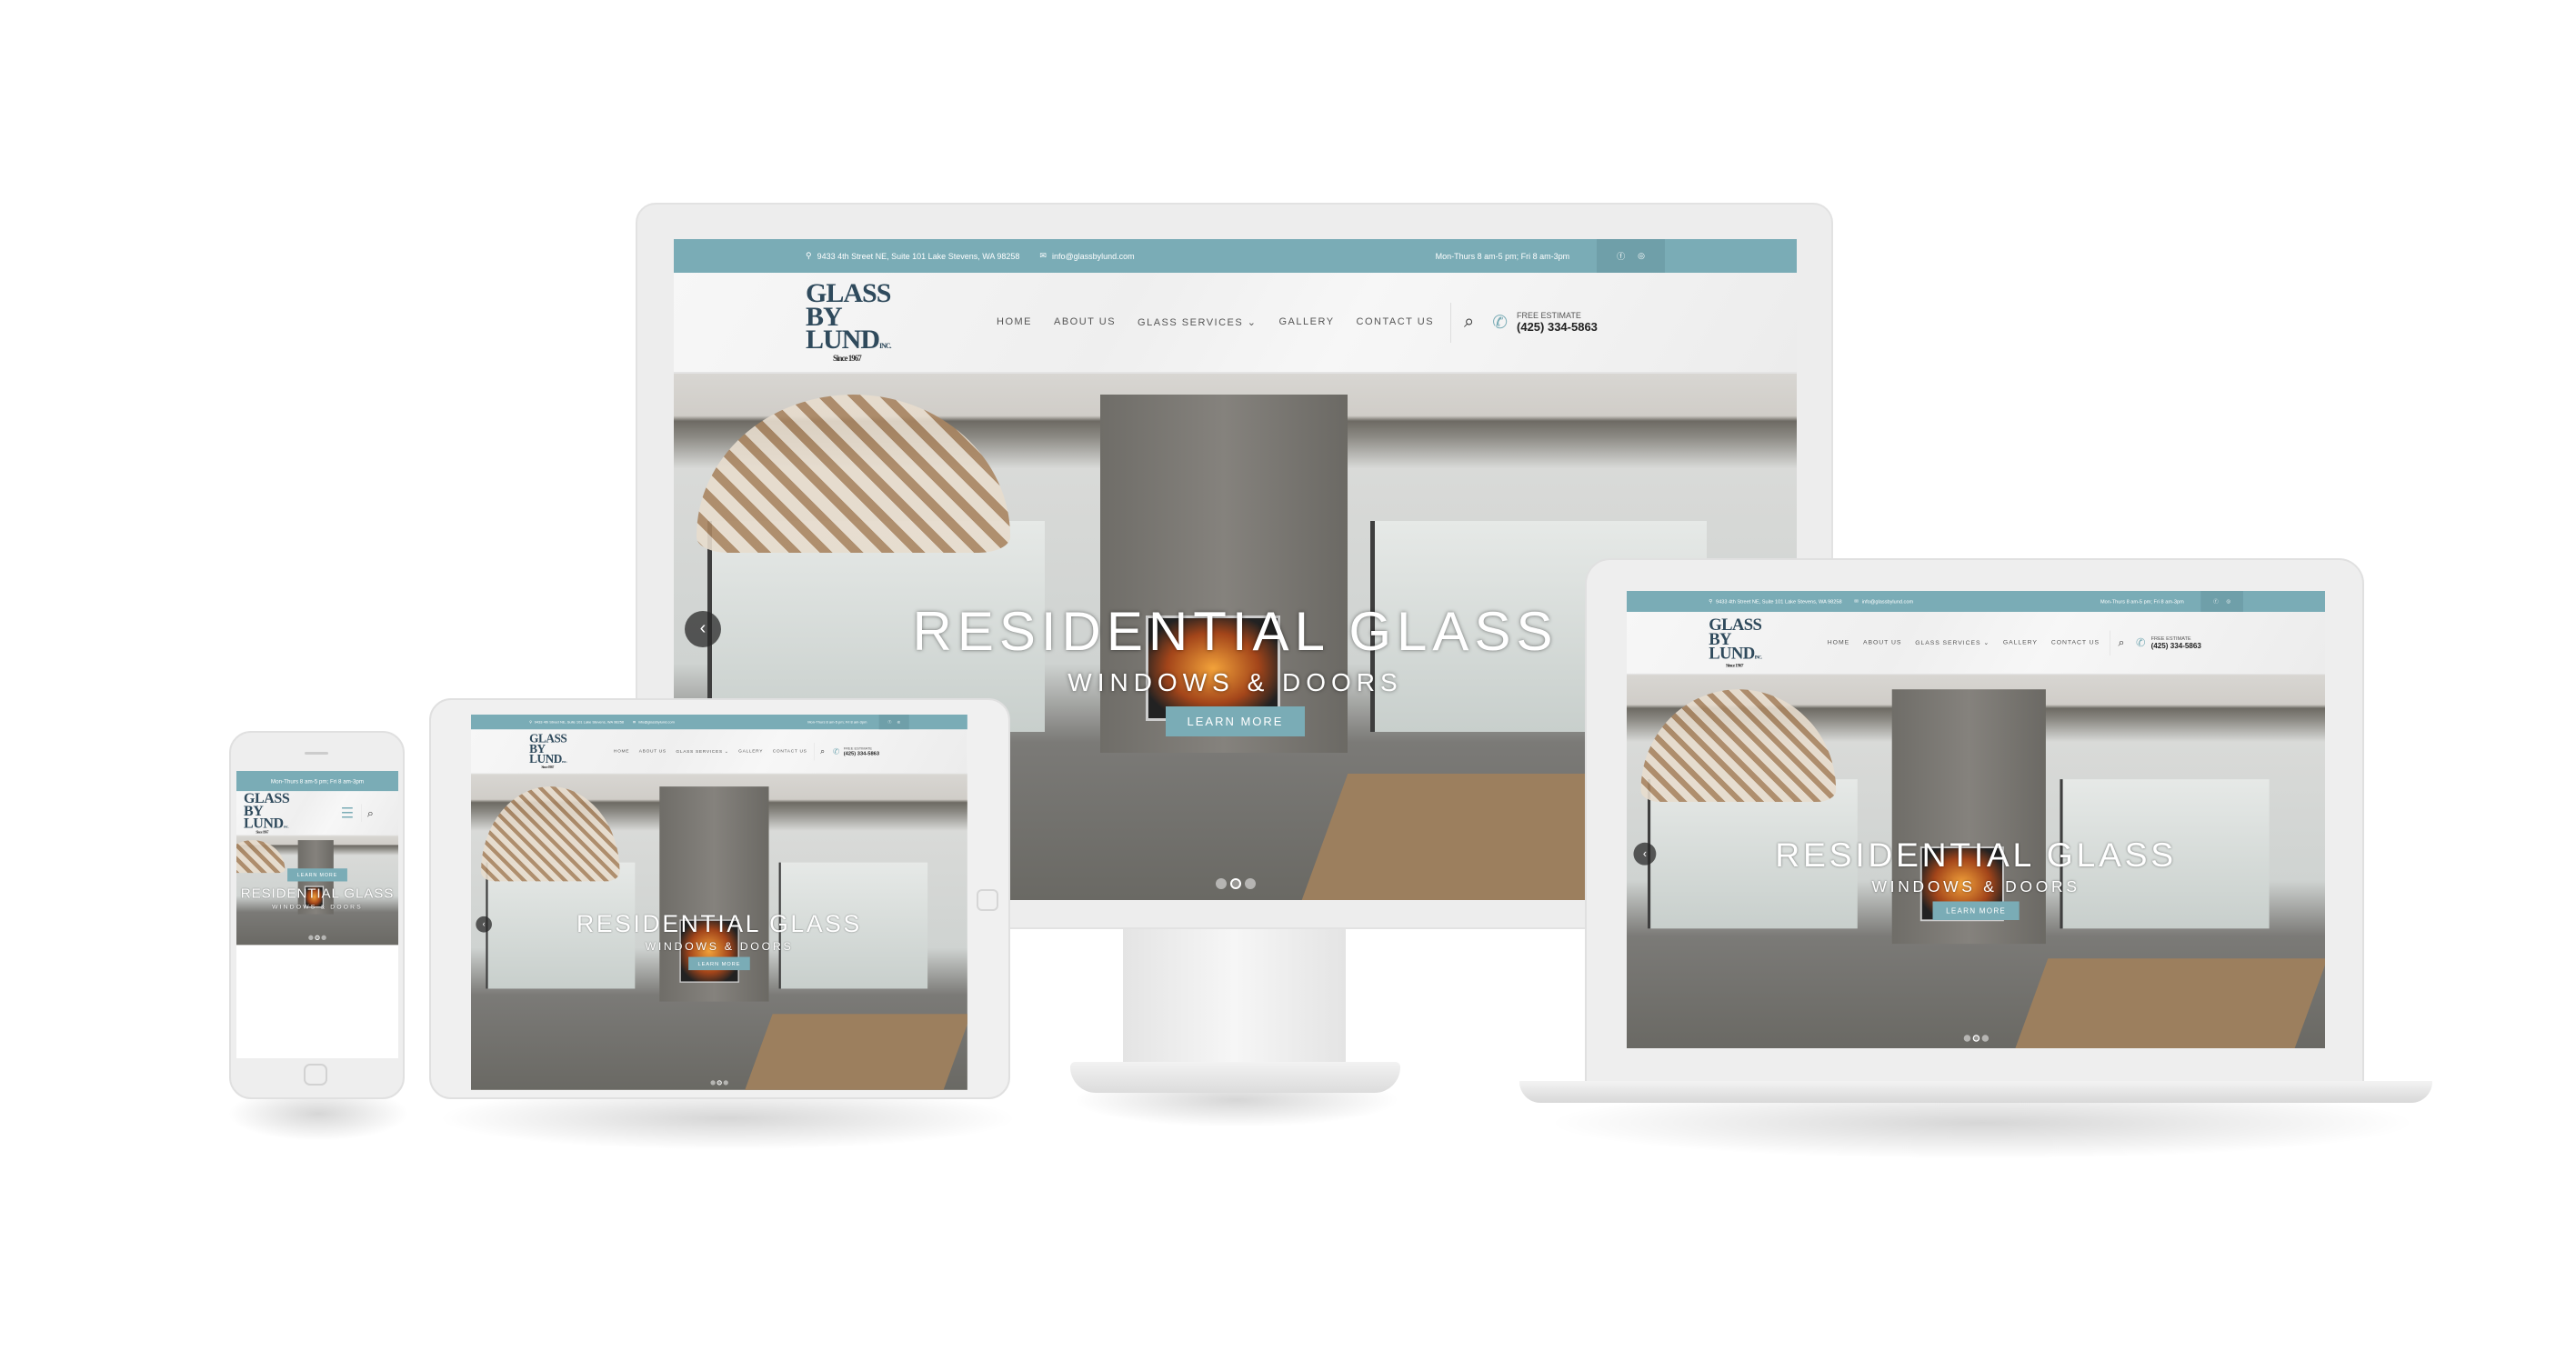 Image resolution: width=2576 pixels, height=1351 pixels. What do you see at coordinates (1975, 1092) in the screenshot?
I see `laptop-base` at bounding box center [1975, 1092].